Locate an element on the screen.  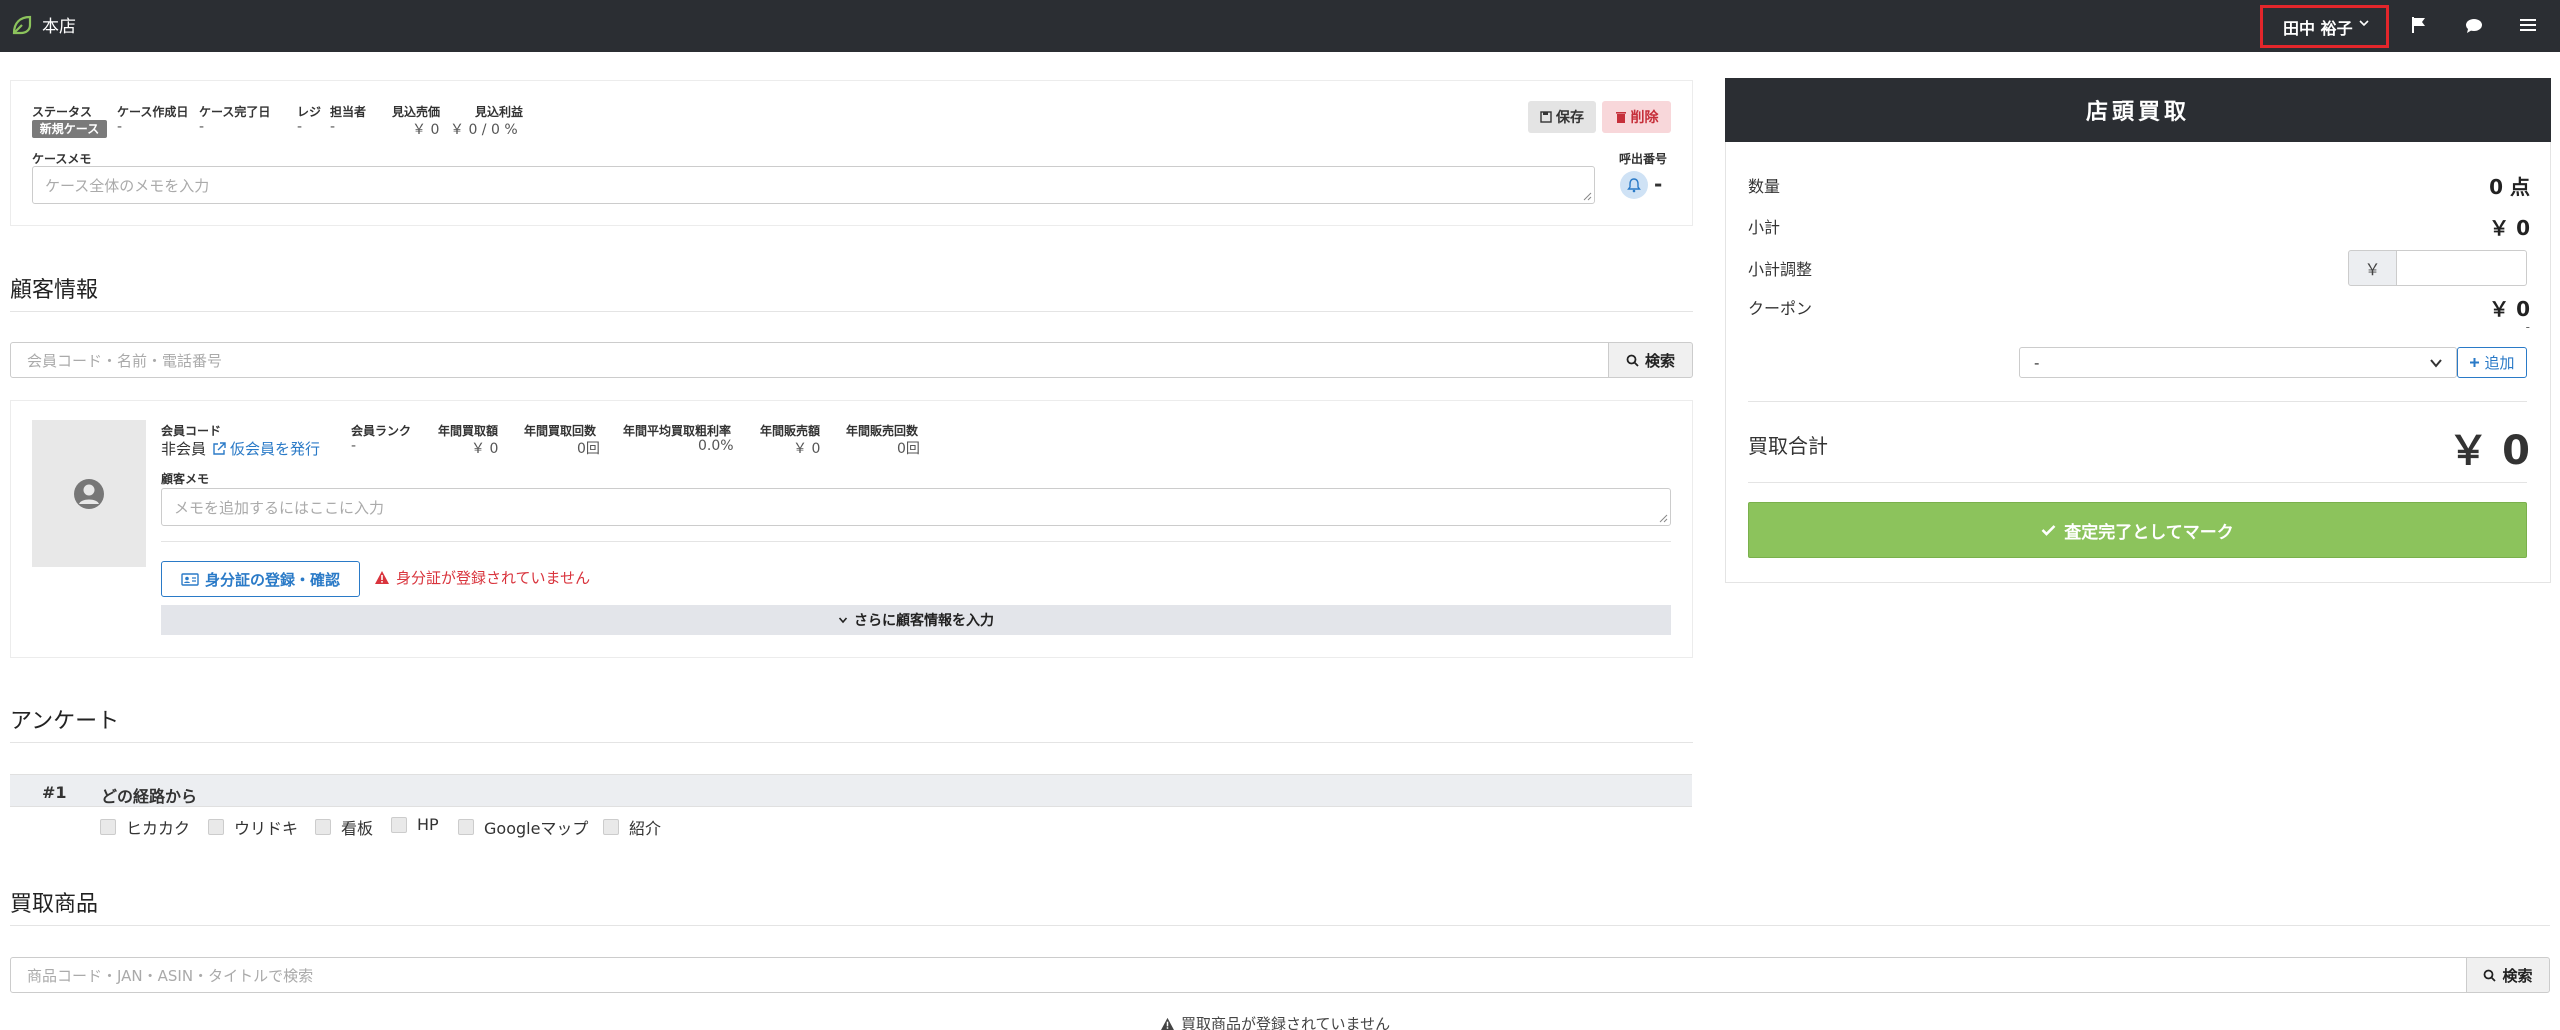
question-number: #1 is located at coordinates (54, 792).